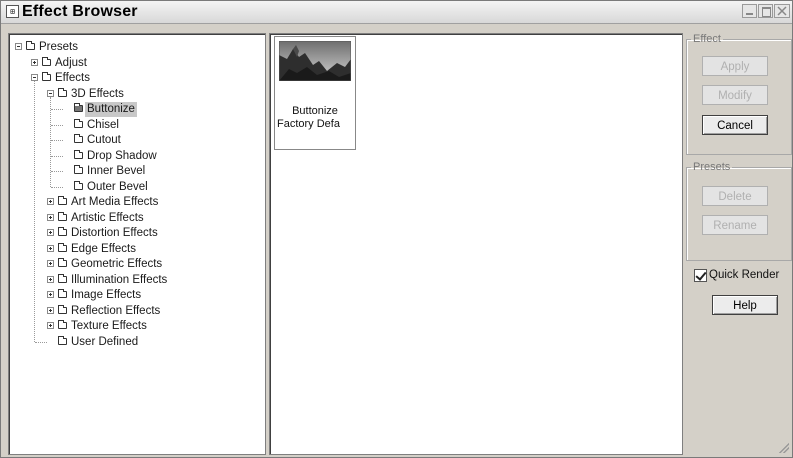 The height and width of the screenshot is (458, 793). I want to click on tree-item-label: Image Effects, so click(106, 295).